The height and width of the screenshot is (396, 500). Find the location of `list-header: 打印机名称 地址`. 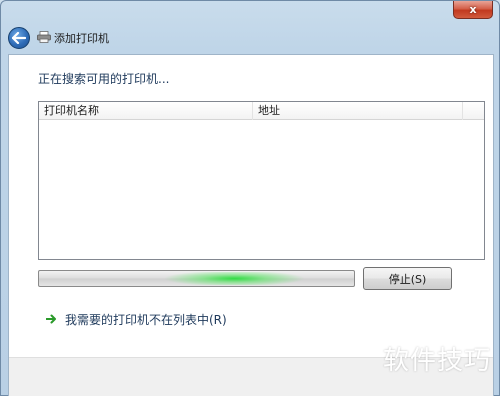

list-header: 打印机名称 地址 is located at coordinates (261, 111).